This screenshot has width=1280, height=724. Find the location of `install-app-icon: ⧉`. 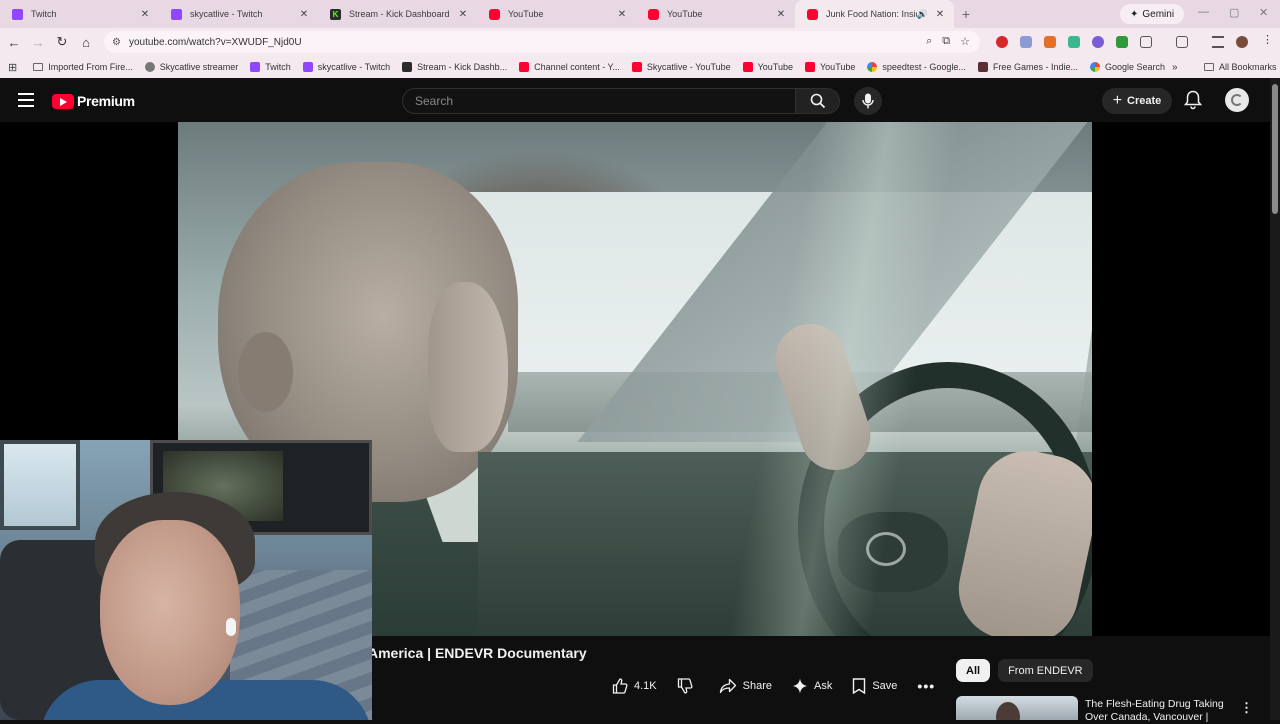

install-app-icon: ⧉ is located at coordinates (946, 41).